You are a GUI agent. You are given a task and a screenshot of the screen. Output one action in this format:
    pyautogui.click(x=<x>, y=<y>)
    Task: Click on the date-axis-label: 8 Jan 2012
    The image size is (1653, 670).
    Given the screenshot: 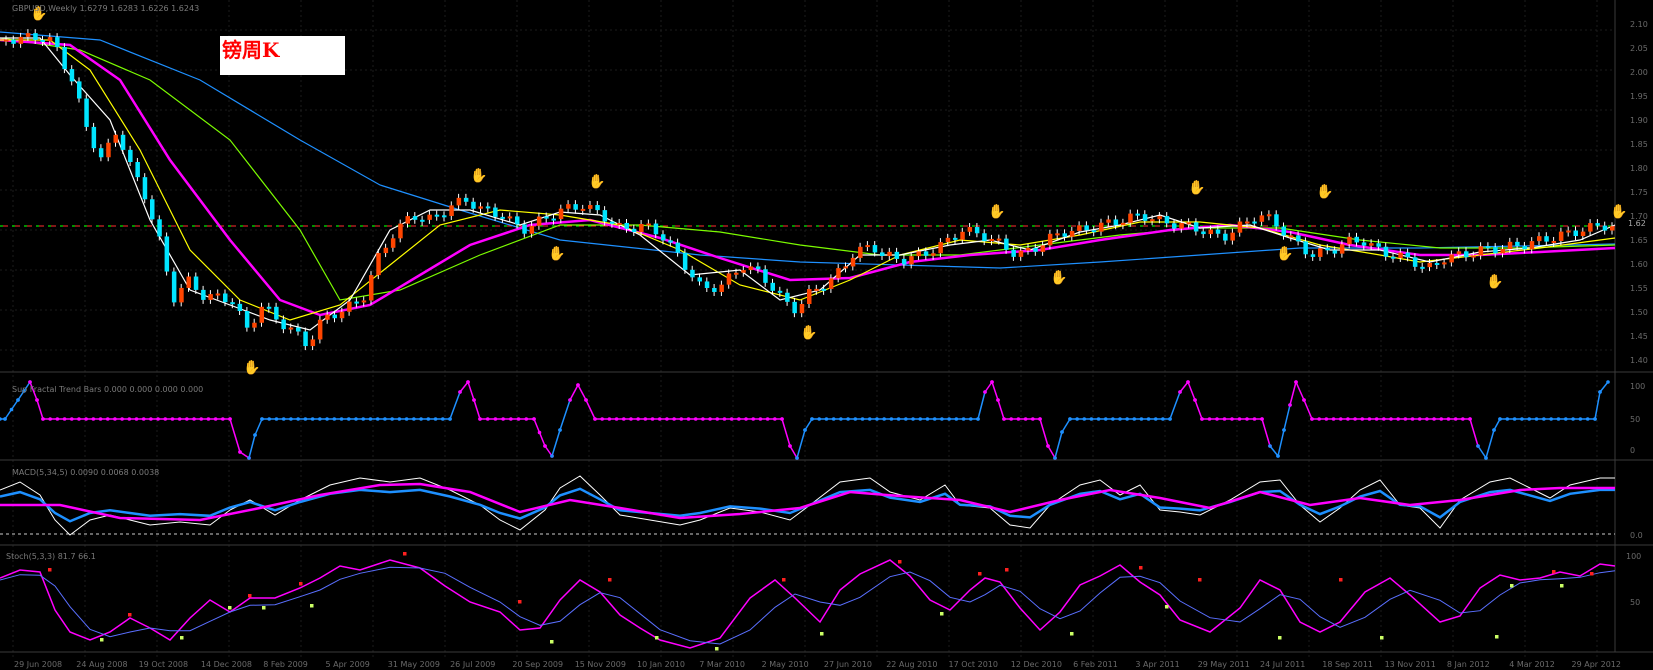 What is the action you would take?
    pyautogui.click(x=1468, y=664)
    